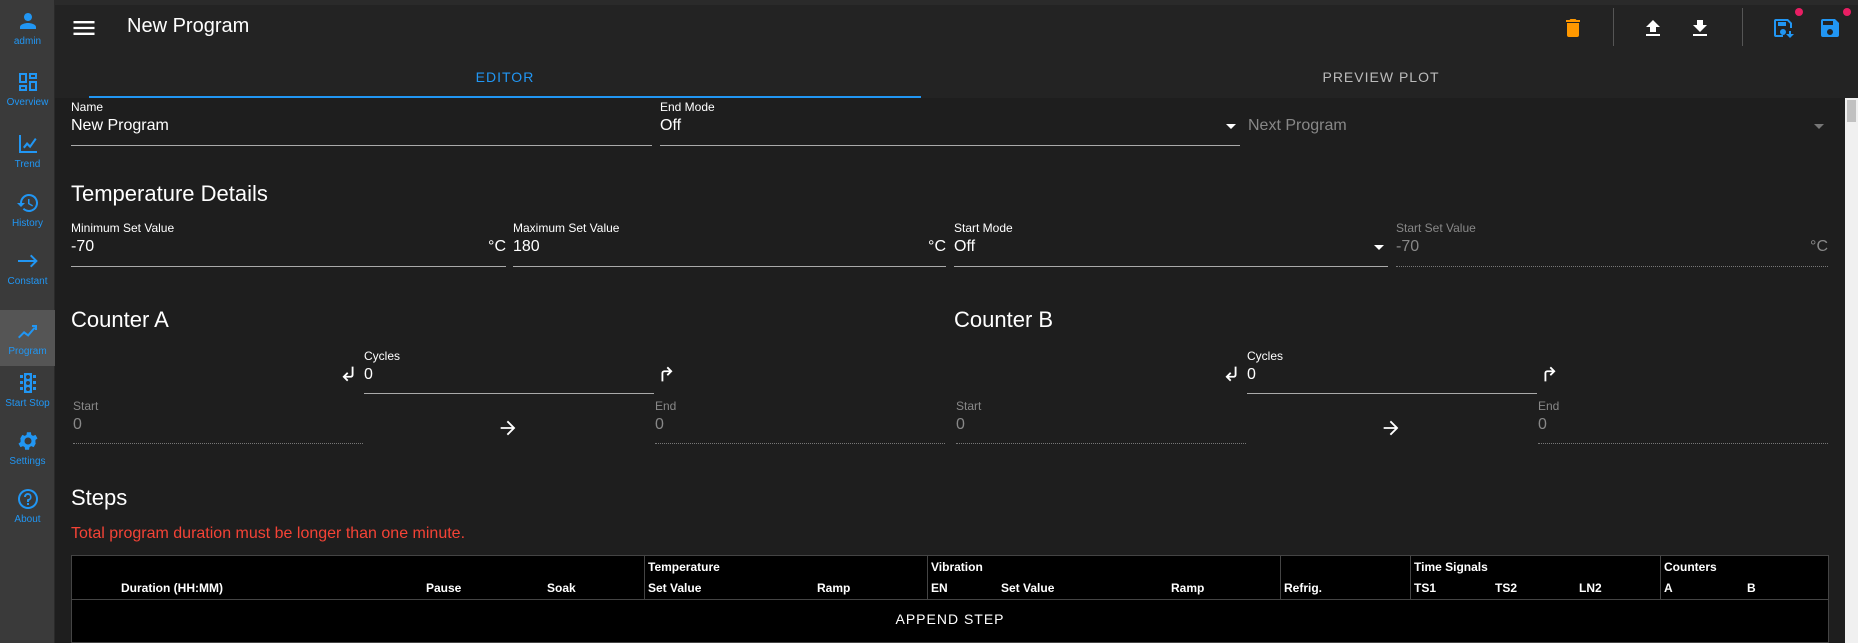 The image size is (1858, 643). Describe the element at coordinates (361, 123) in the screenshot. I see `program-name-field: Name New Program` at that location.